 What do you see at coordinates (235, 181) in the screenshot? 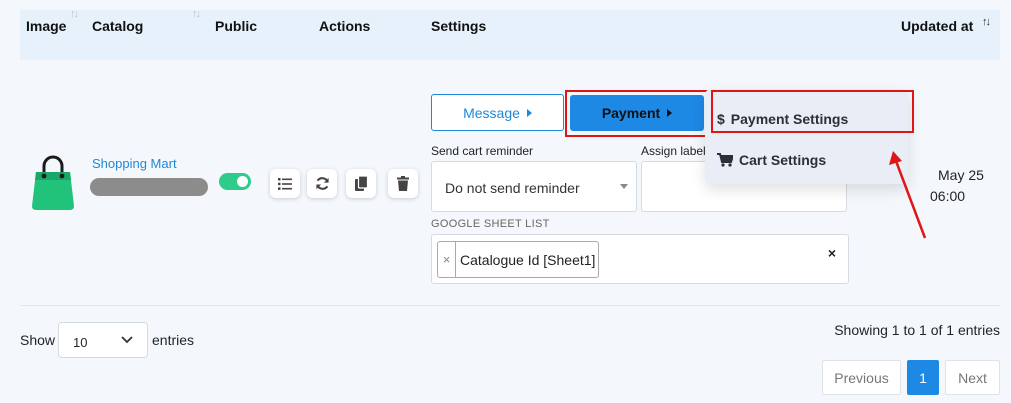
I see `public-toggle` at bounding box center [235, 181].